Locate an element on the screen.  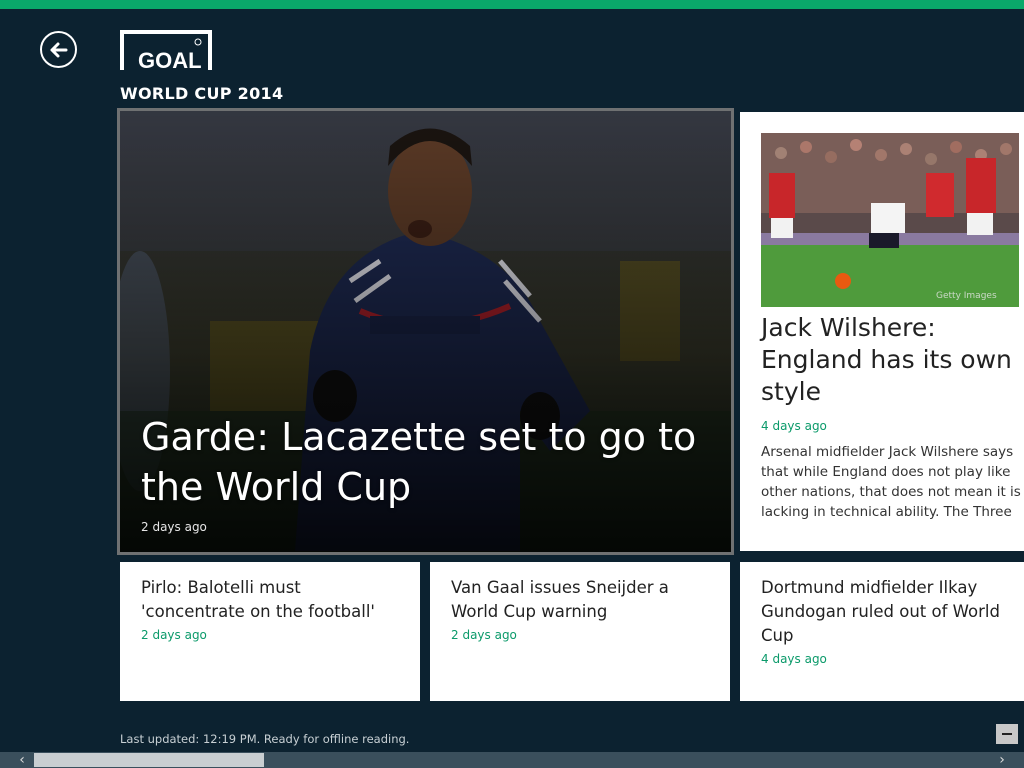
back-button is located at coordinates (58, 49).